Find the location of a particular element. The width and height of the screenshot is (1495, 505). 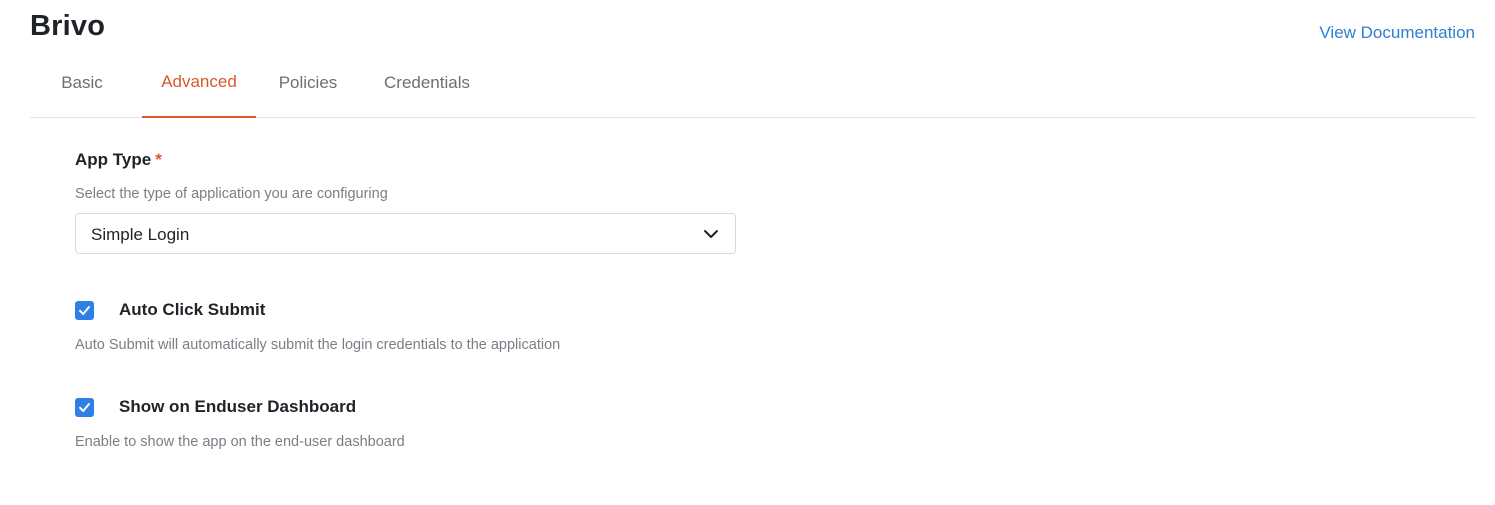

tab-advanced: Advanced is located at coordinates (199, 83).